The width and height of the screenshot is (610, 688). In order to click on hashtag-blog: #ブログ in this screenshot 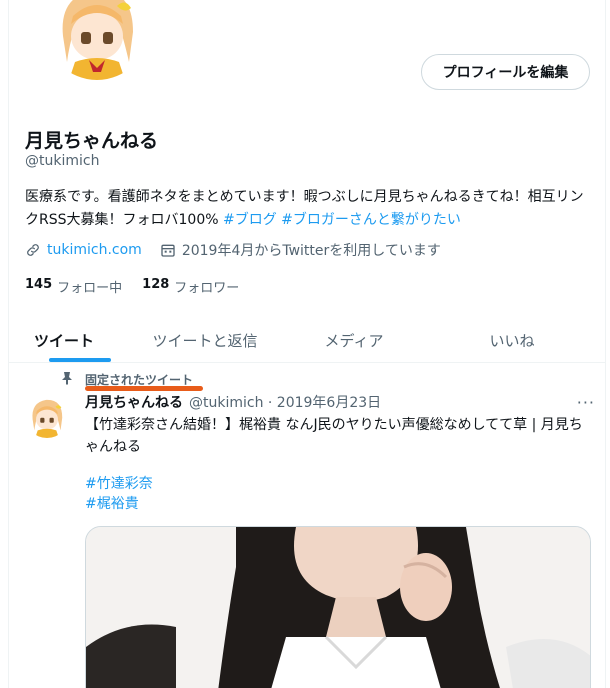, I will do `click(250, 220)`.